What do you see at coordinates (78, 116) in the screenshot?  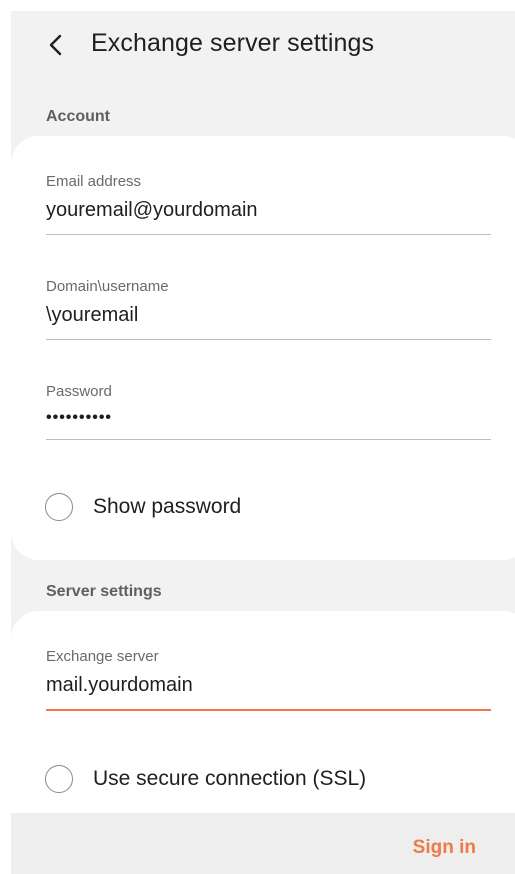 I see `account-section-label: Account` at bounding box center [78, 116].